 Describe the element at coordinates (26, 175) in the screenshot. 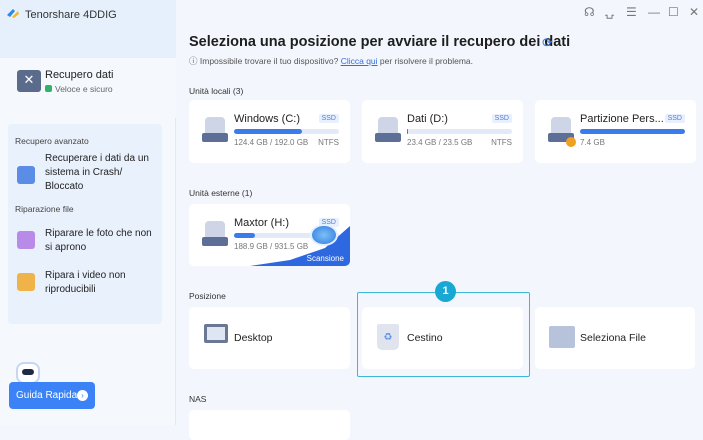

I see `system-crash-icon` at that location.